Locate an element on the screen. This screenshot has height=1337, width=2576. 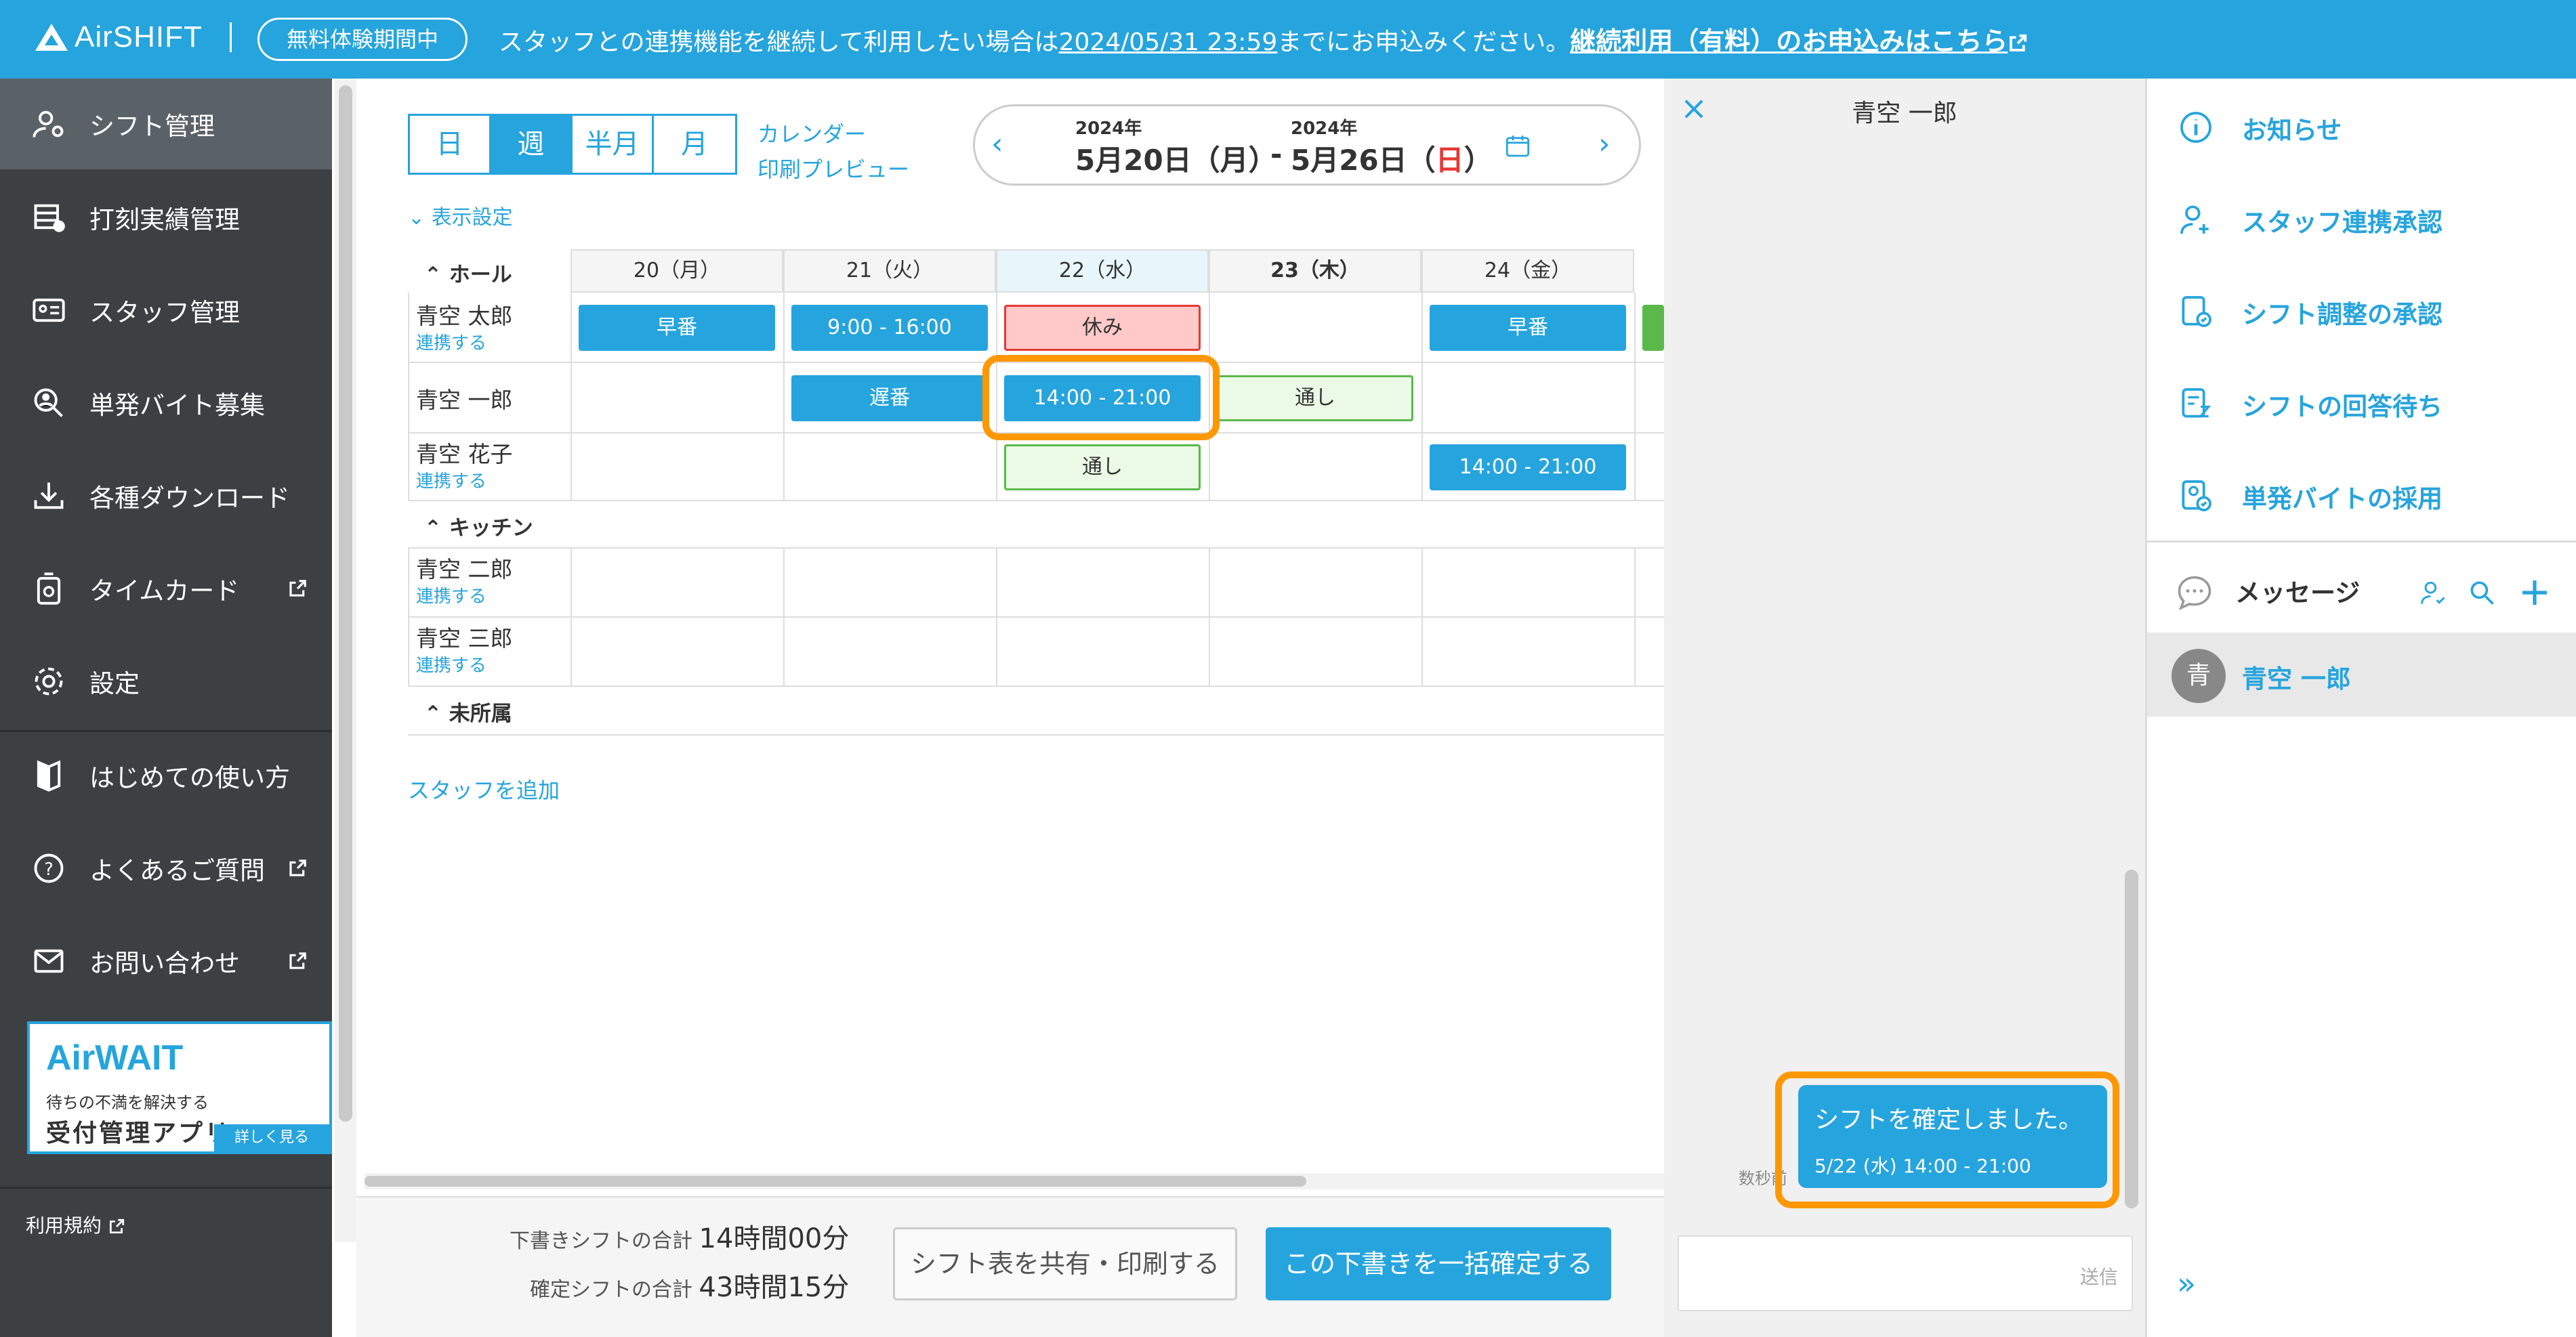
sidebar-item-staff: スタッフ管理 is located at coordinates (166, 310).